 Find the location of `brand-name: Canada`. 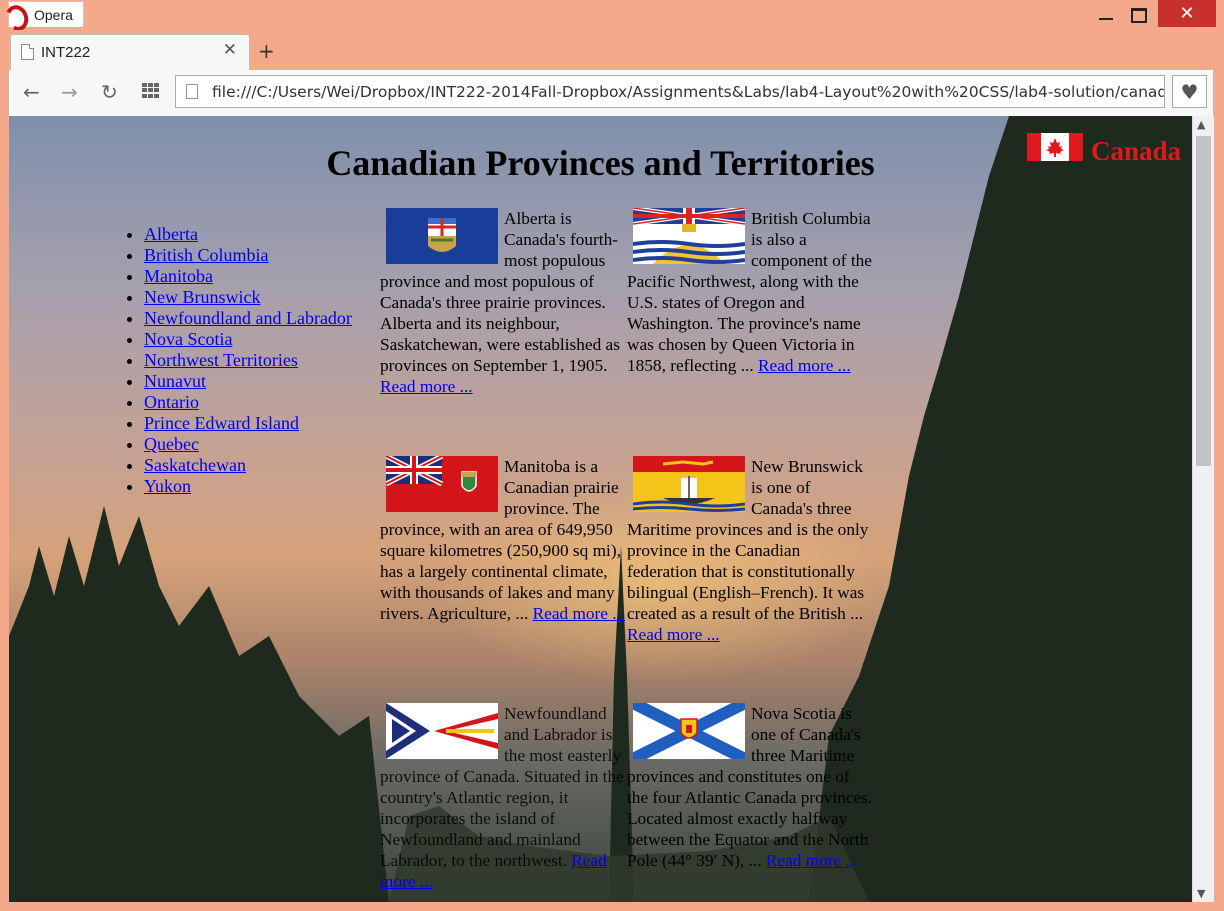

brand-name: Canada is located at coordinates (1136, 151).